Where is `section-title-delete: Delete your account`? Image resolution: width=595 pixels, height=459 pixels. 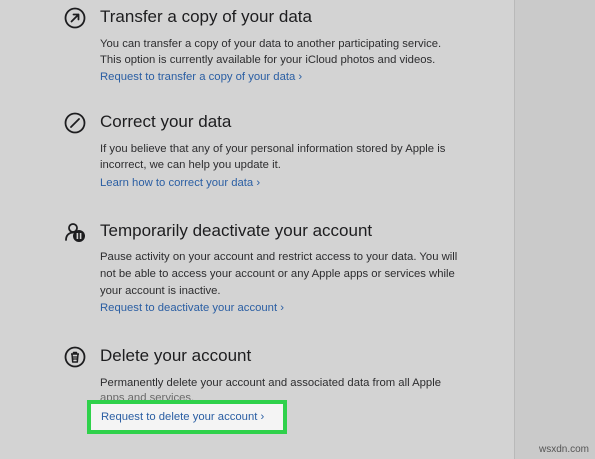 section-title-delete: Delete your account is located at coordinates (176, 355).